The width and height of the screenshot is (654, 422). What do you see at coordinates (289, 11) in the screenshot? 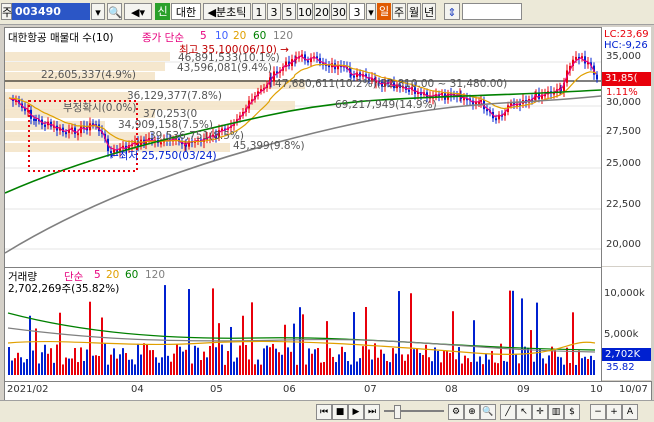
I see `period-5: 5` at bounding box center [289, 11].